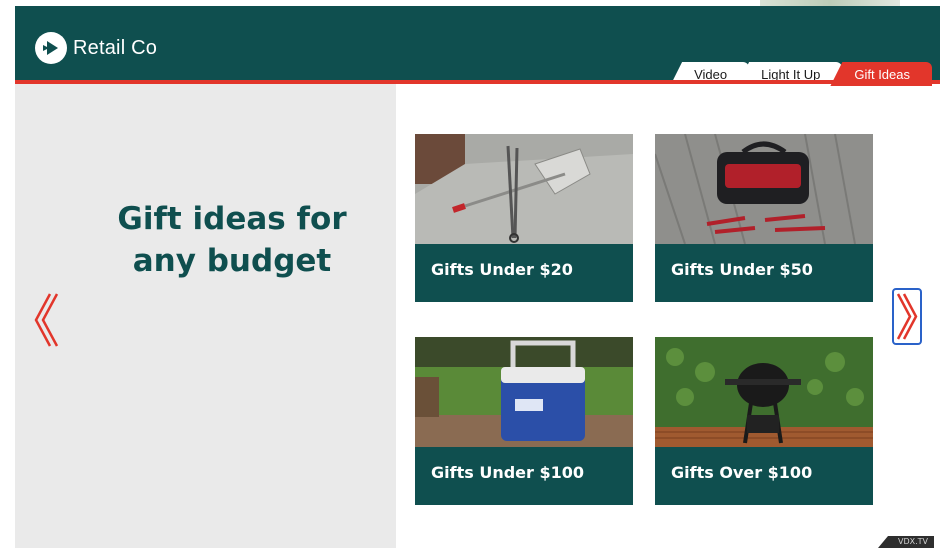 Image resolution: width=944 pixels, height=548 pixels. I want to click on gift-card-under-20: Gifts Under $20, so click(524, 218).